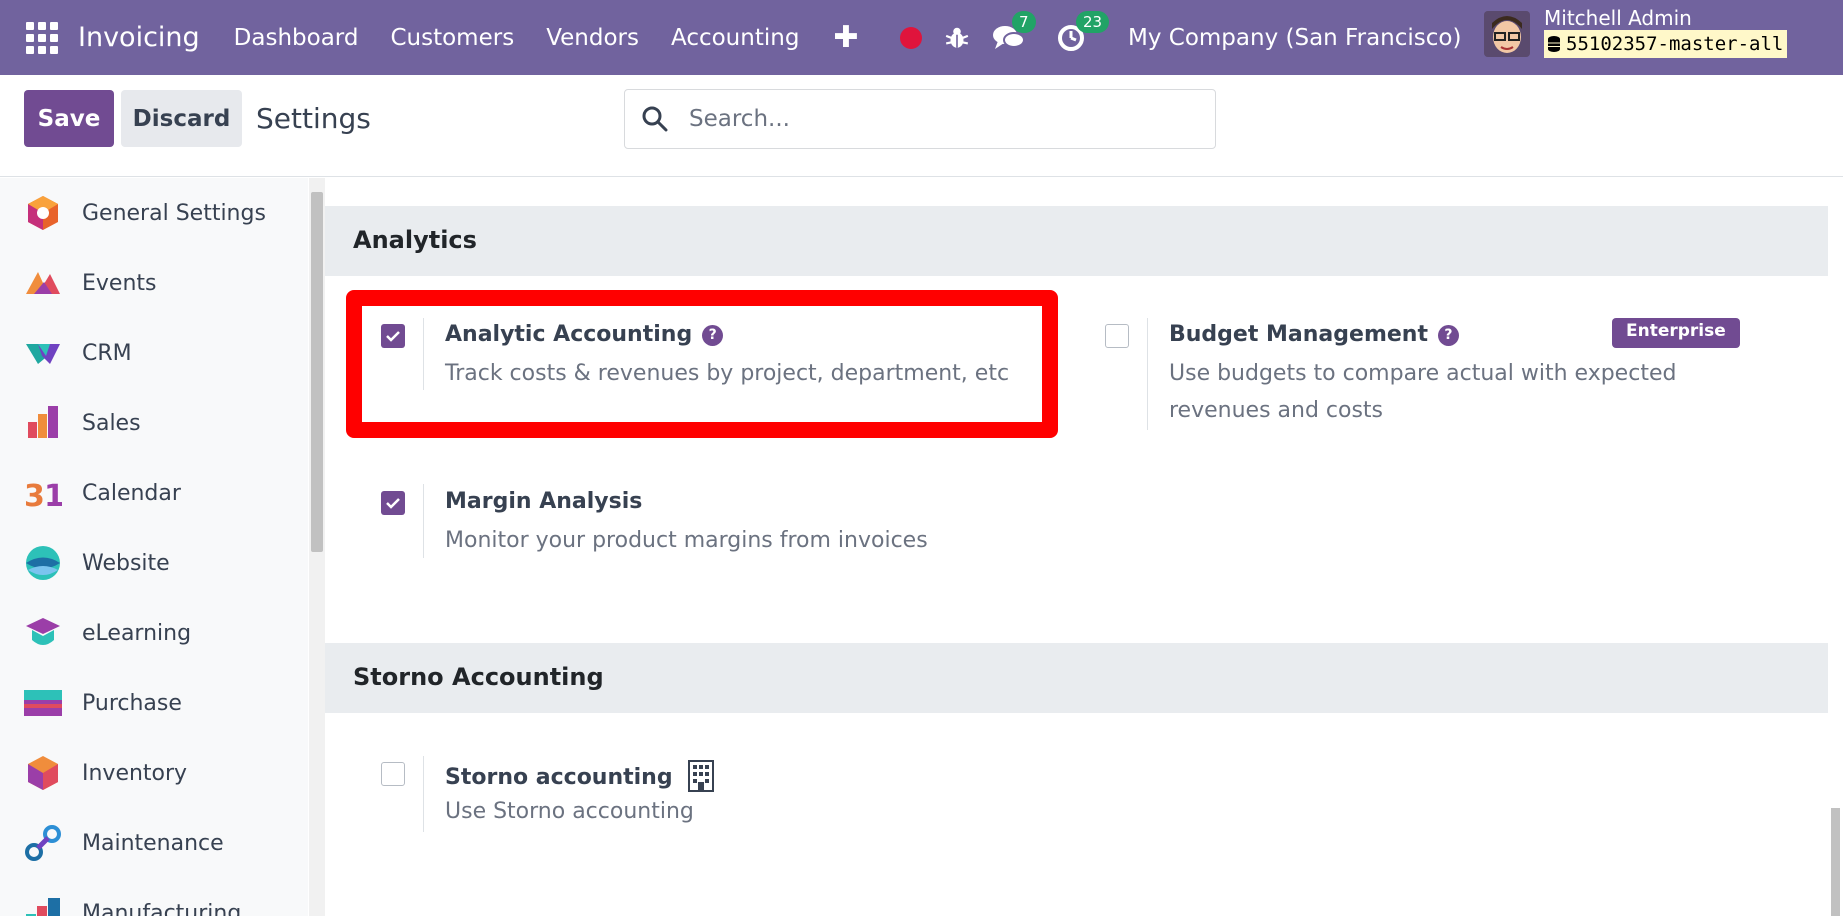 The width and height of the screenshot is (1843, 916). Describe the element at coordinates (1554, 44) in the screenshot. I see `database-icon` at that location.